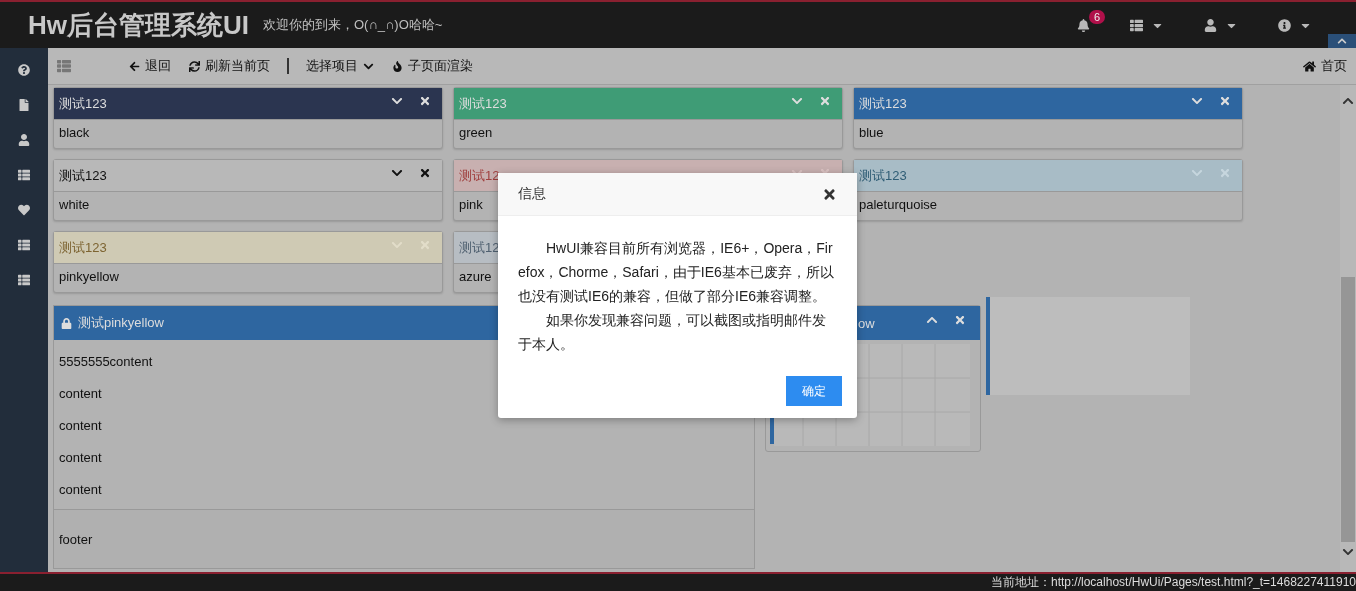 The image size is (1356, 591). Describe the element at coordinates (676, 272) in the screenshot. I see `dialog-message: HwUI兼容目前所有浏览器，IE6+，Opera，Firefox，Chorme，Safari，由于IE6基本已废弃，所以也没有测试IE6的兼容，但做了部分IE6兼容调整。` at that location.